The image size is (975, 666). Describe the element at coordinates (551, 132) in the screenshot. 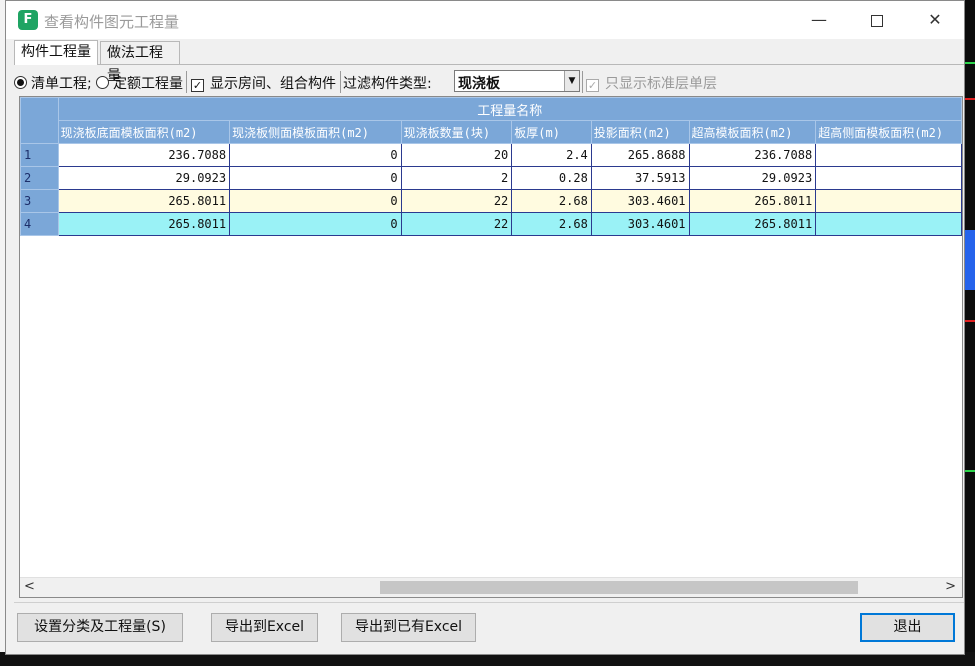

I see `column-header: 板厚(m)` at that location.